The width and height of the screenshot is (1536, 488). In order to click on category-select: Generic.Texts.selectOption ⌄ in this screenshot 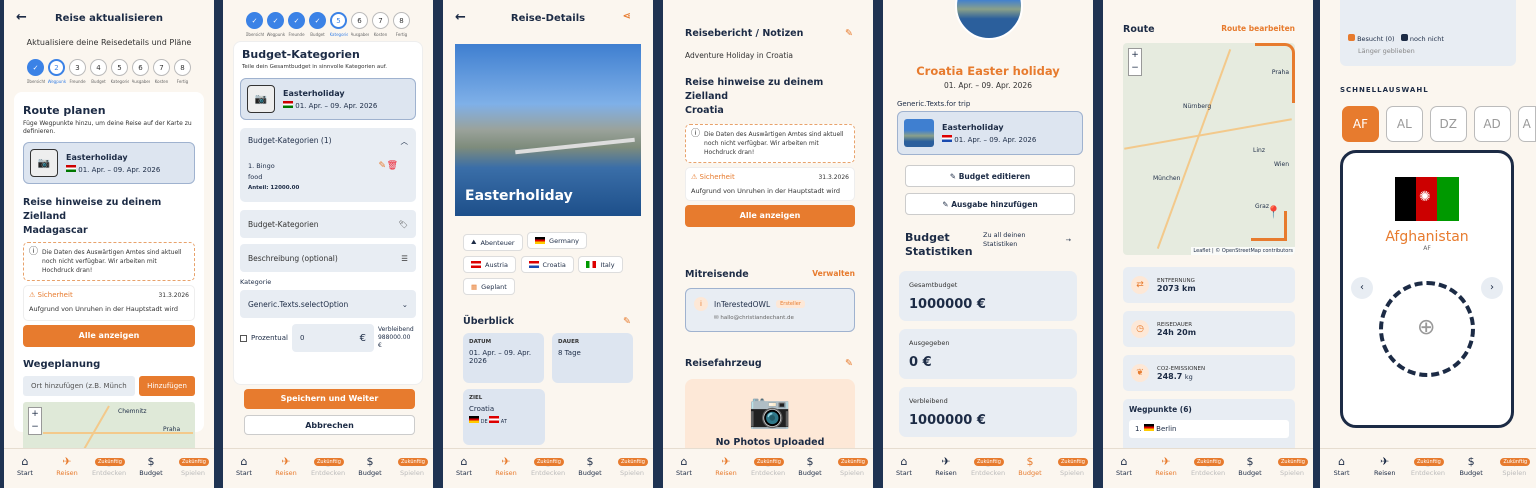, I will do `click(328, 304)`.